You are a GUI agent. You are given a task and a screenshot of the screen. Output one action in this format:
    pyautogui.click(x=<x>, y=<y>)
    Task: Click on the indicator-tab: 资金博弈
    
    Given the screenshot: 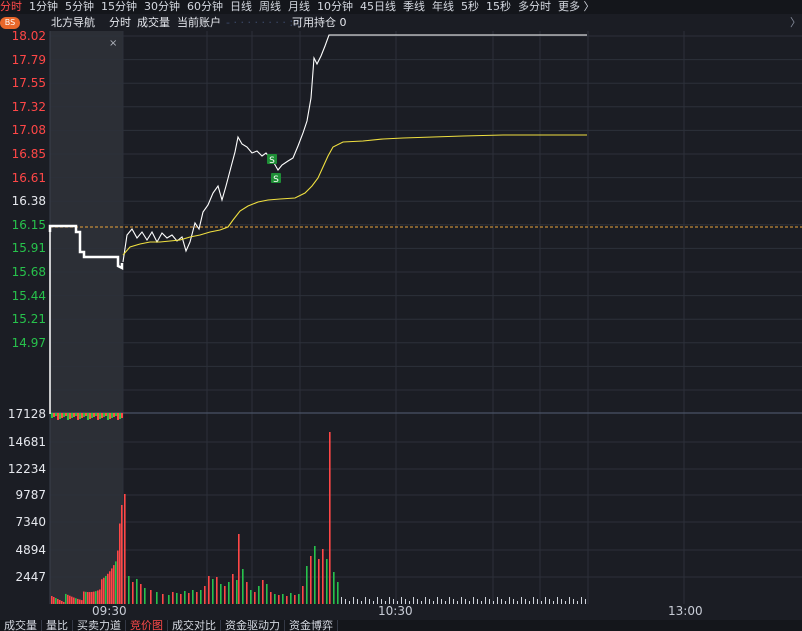 What is the action you would take?
    pyautogui.click(x=311, y=625)
    